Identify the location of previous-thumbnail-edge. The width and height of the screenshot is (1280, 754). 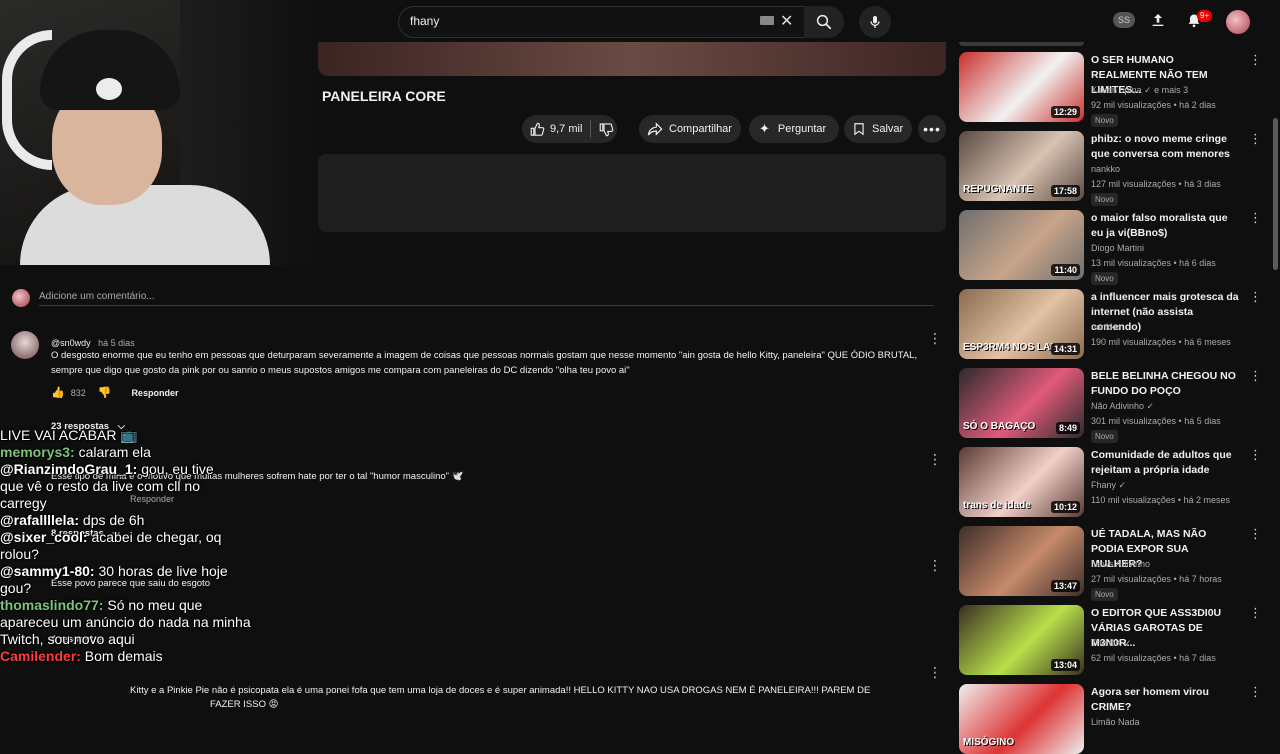
(1021, 44).